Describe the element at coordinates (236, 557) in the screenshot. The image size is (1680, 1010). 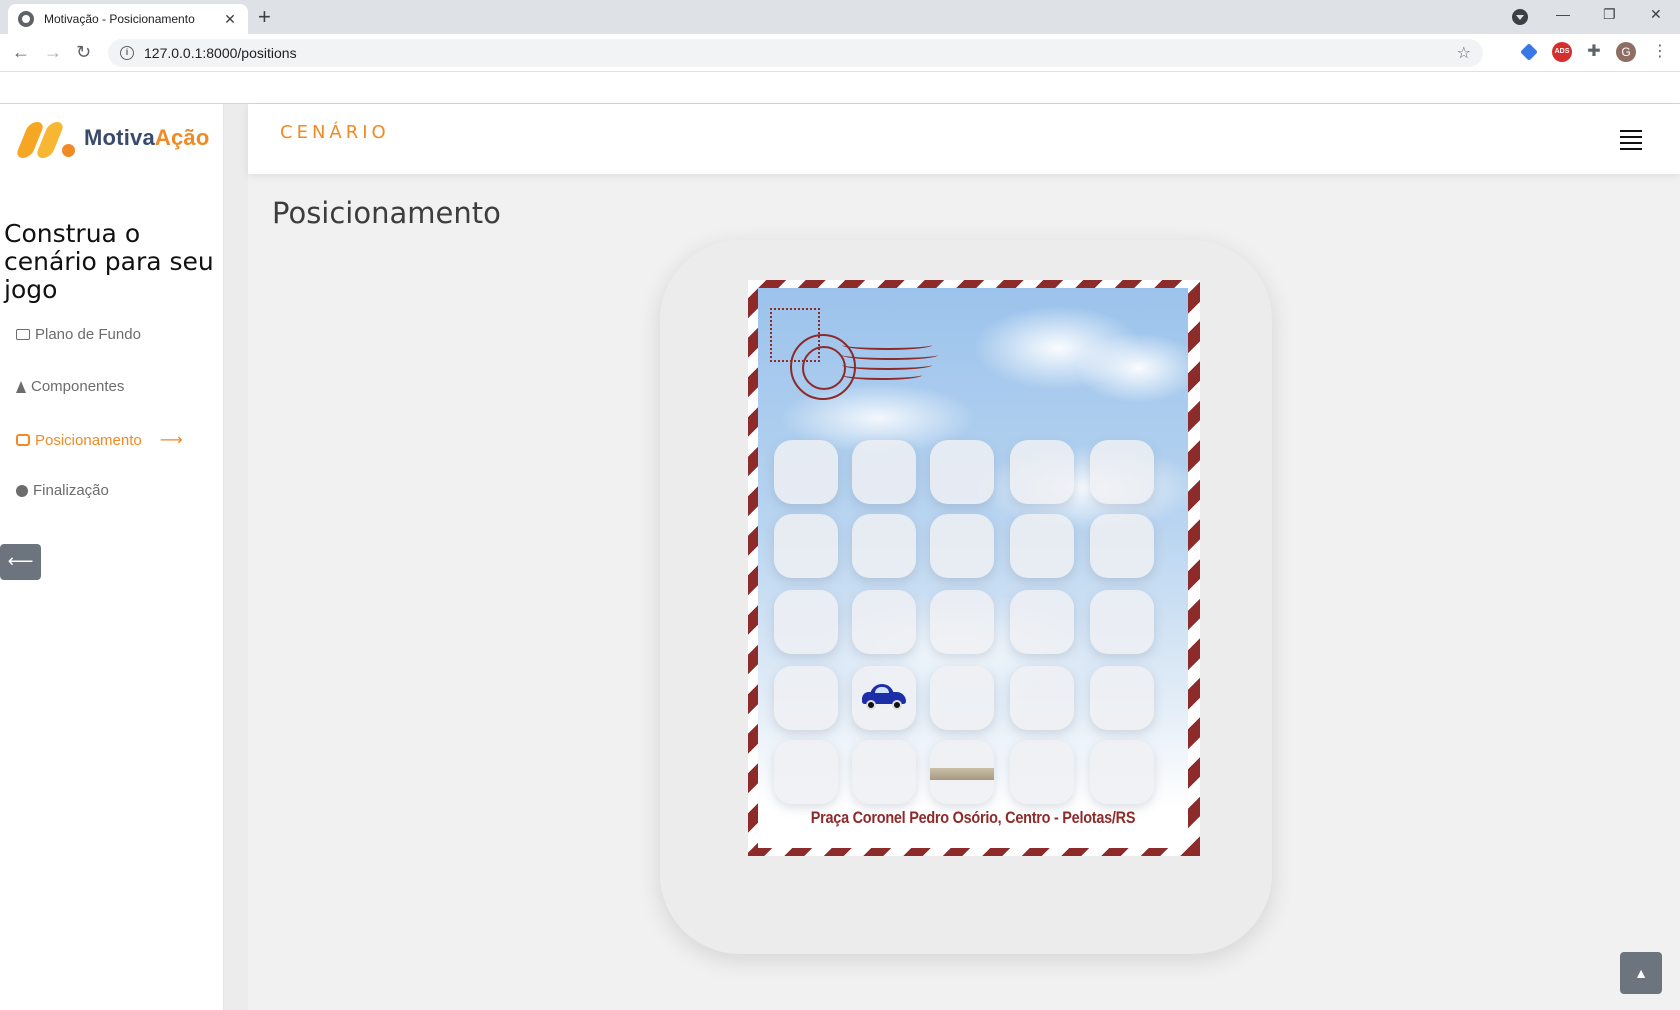
I see `sidebar-divider` at that location.